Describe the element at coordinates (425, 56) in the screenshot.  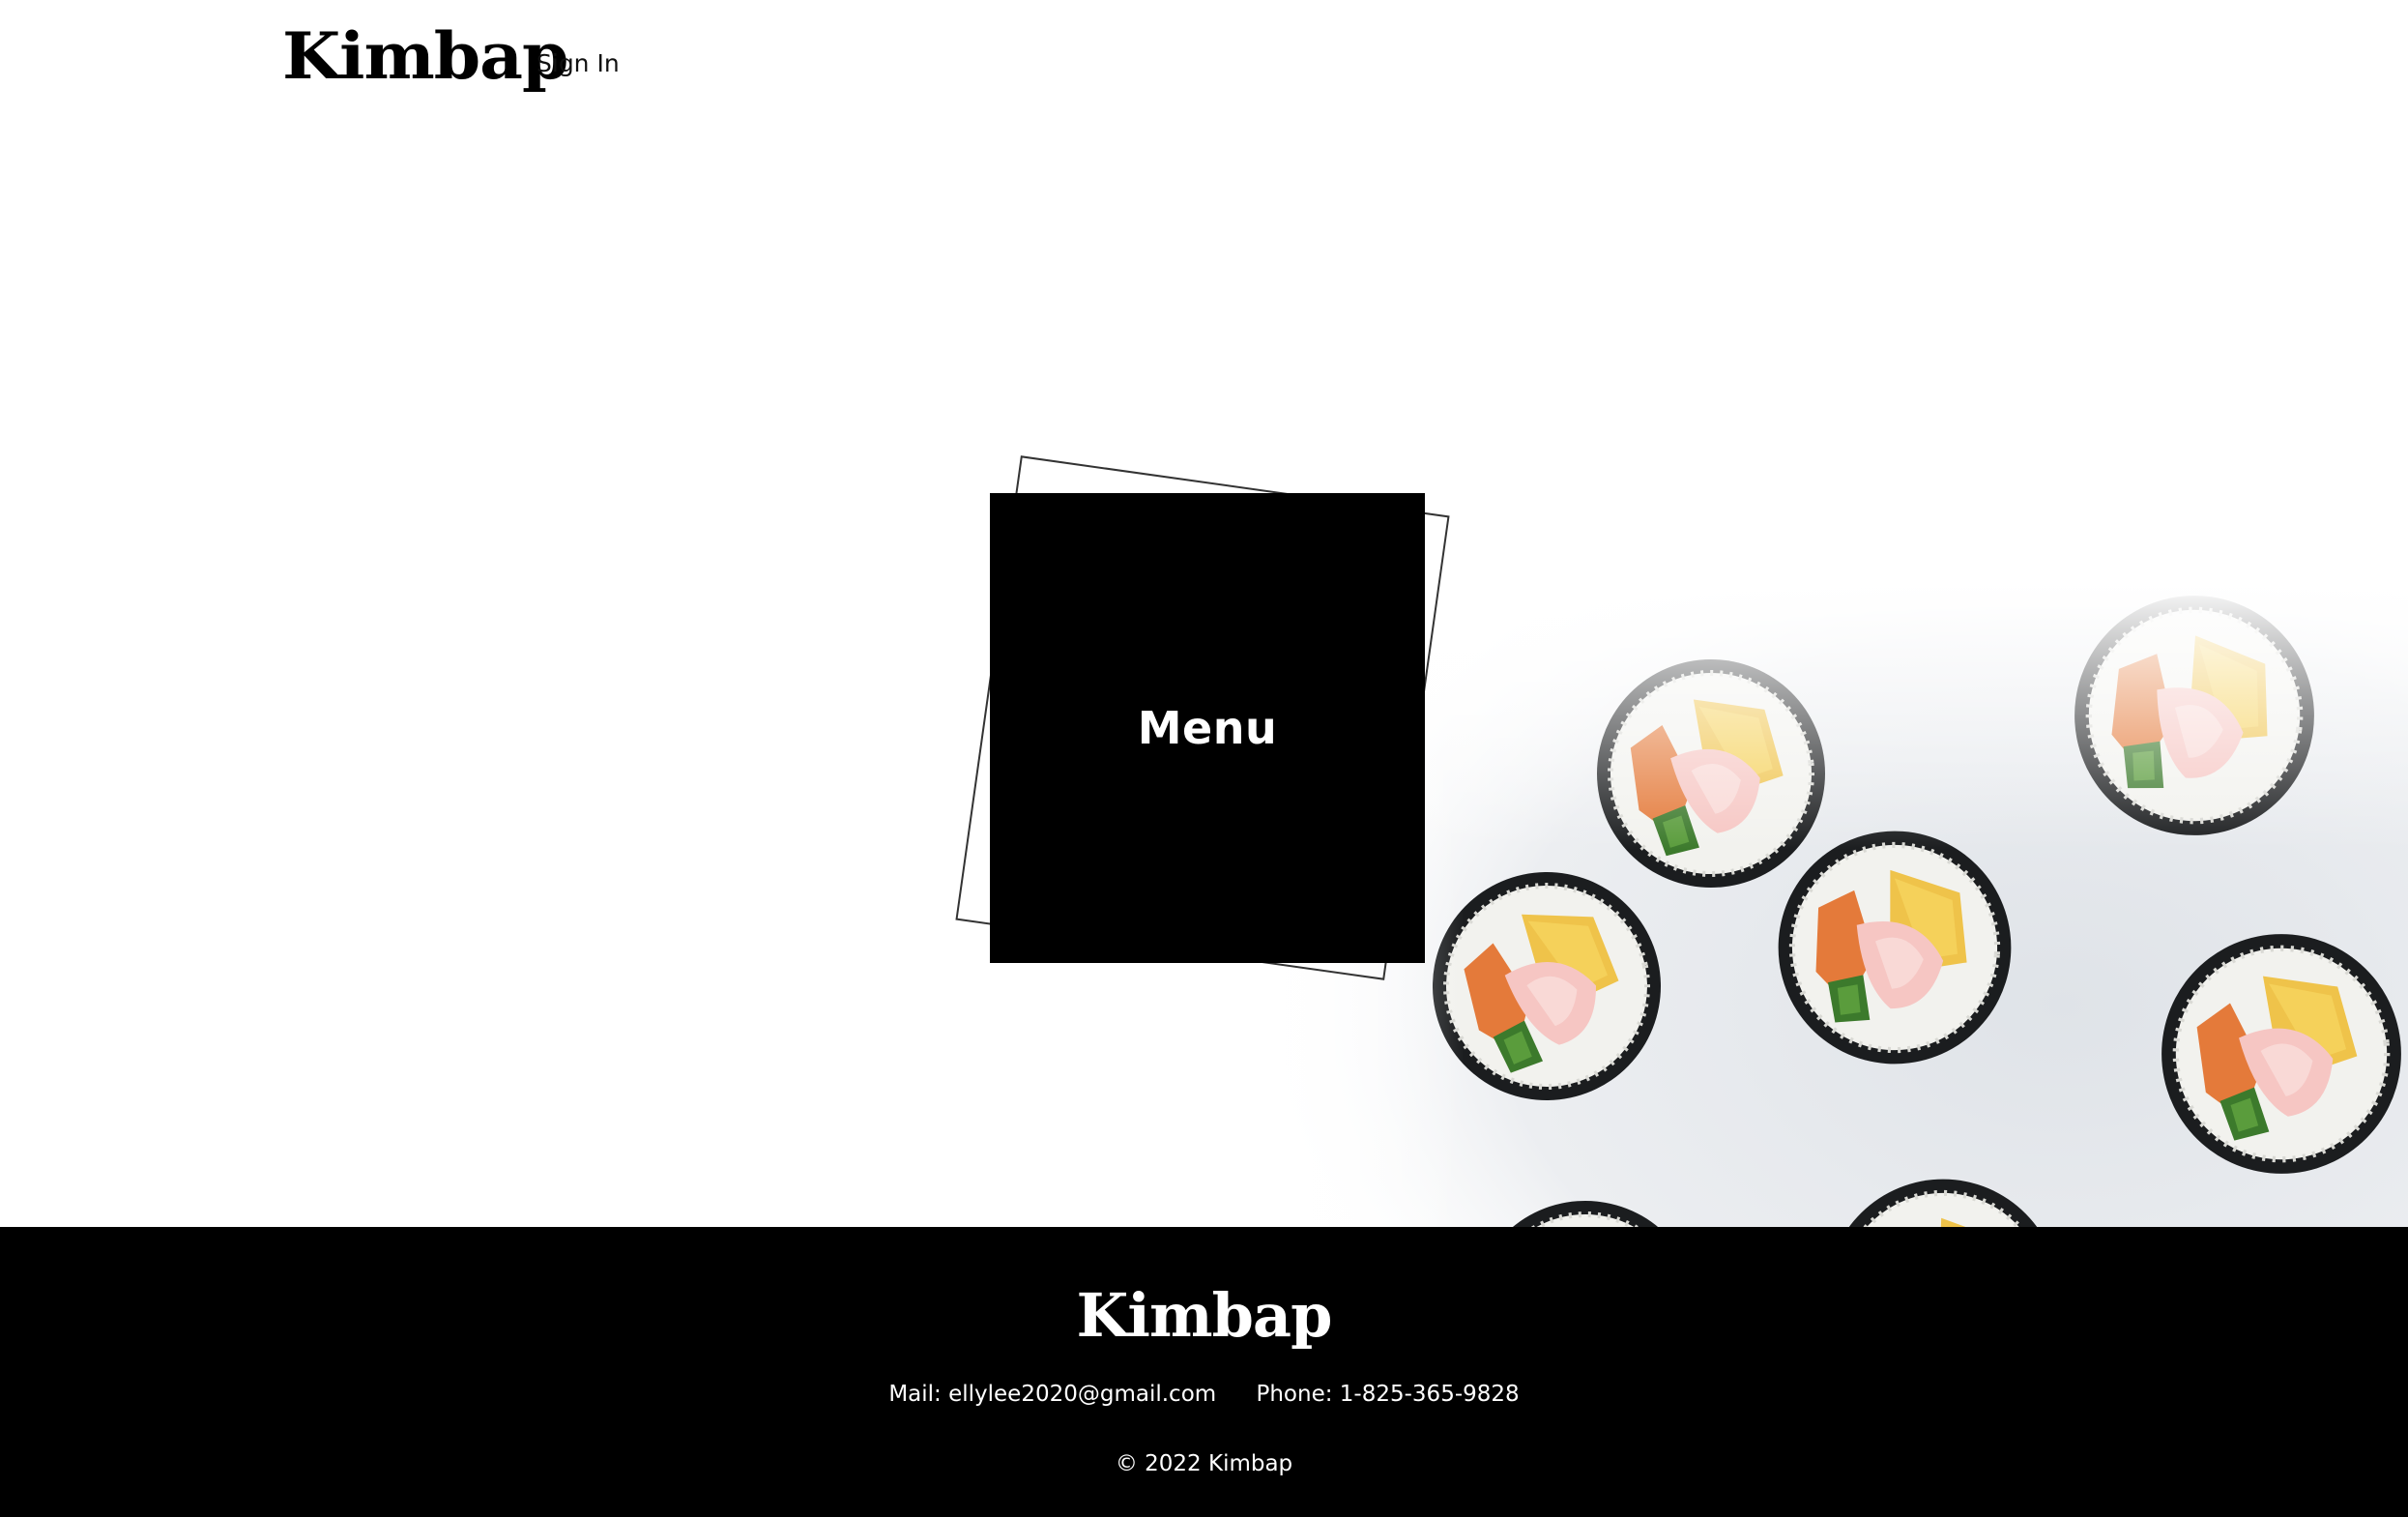
I see `site-logo: Kimbap` at that location.